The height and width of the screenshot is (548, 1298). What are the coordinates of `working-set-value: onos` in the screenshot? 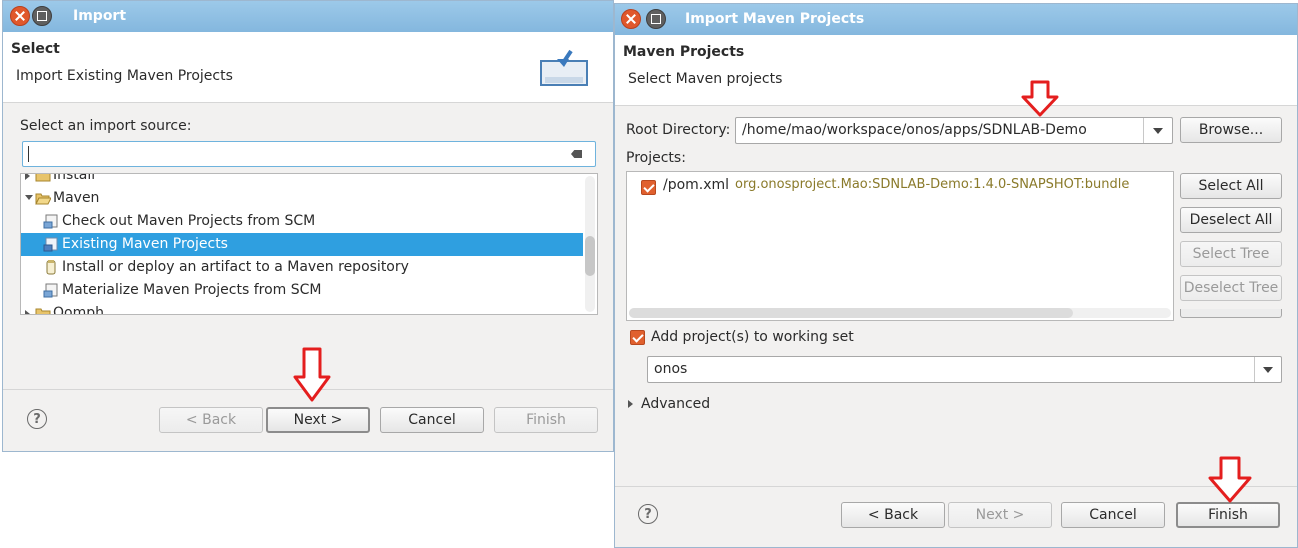 It's located at (671, 369).